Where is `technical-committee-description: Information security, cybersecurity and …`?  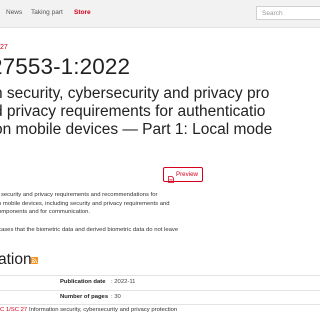 technical-committee-description: Information security, cybersecurity and … is located at coordinates (103, 310).